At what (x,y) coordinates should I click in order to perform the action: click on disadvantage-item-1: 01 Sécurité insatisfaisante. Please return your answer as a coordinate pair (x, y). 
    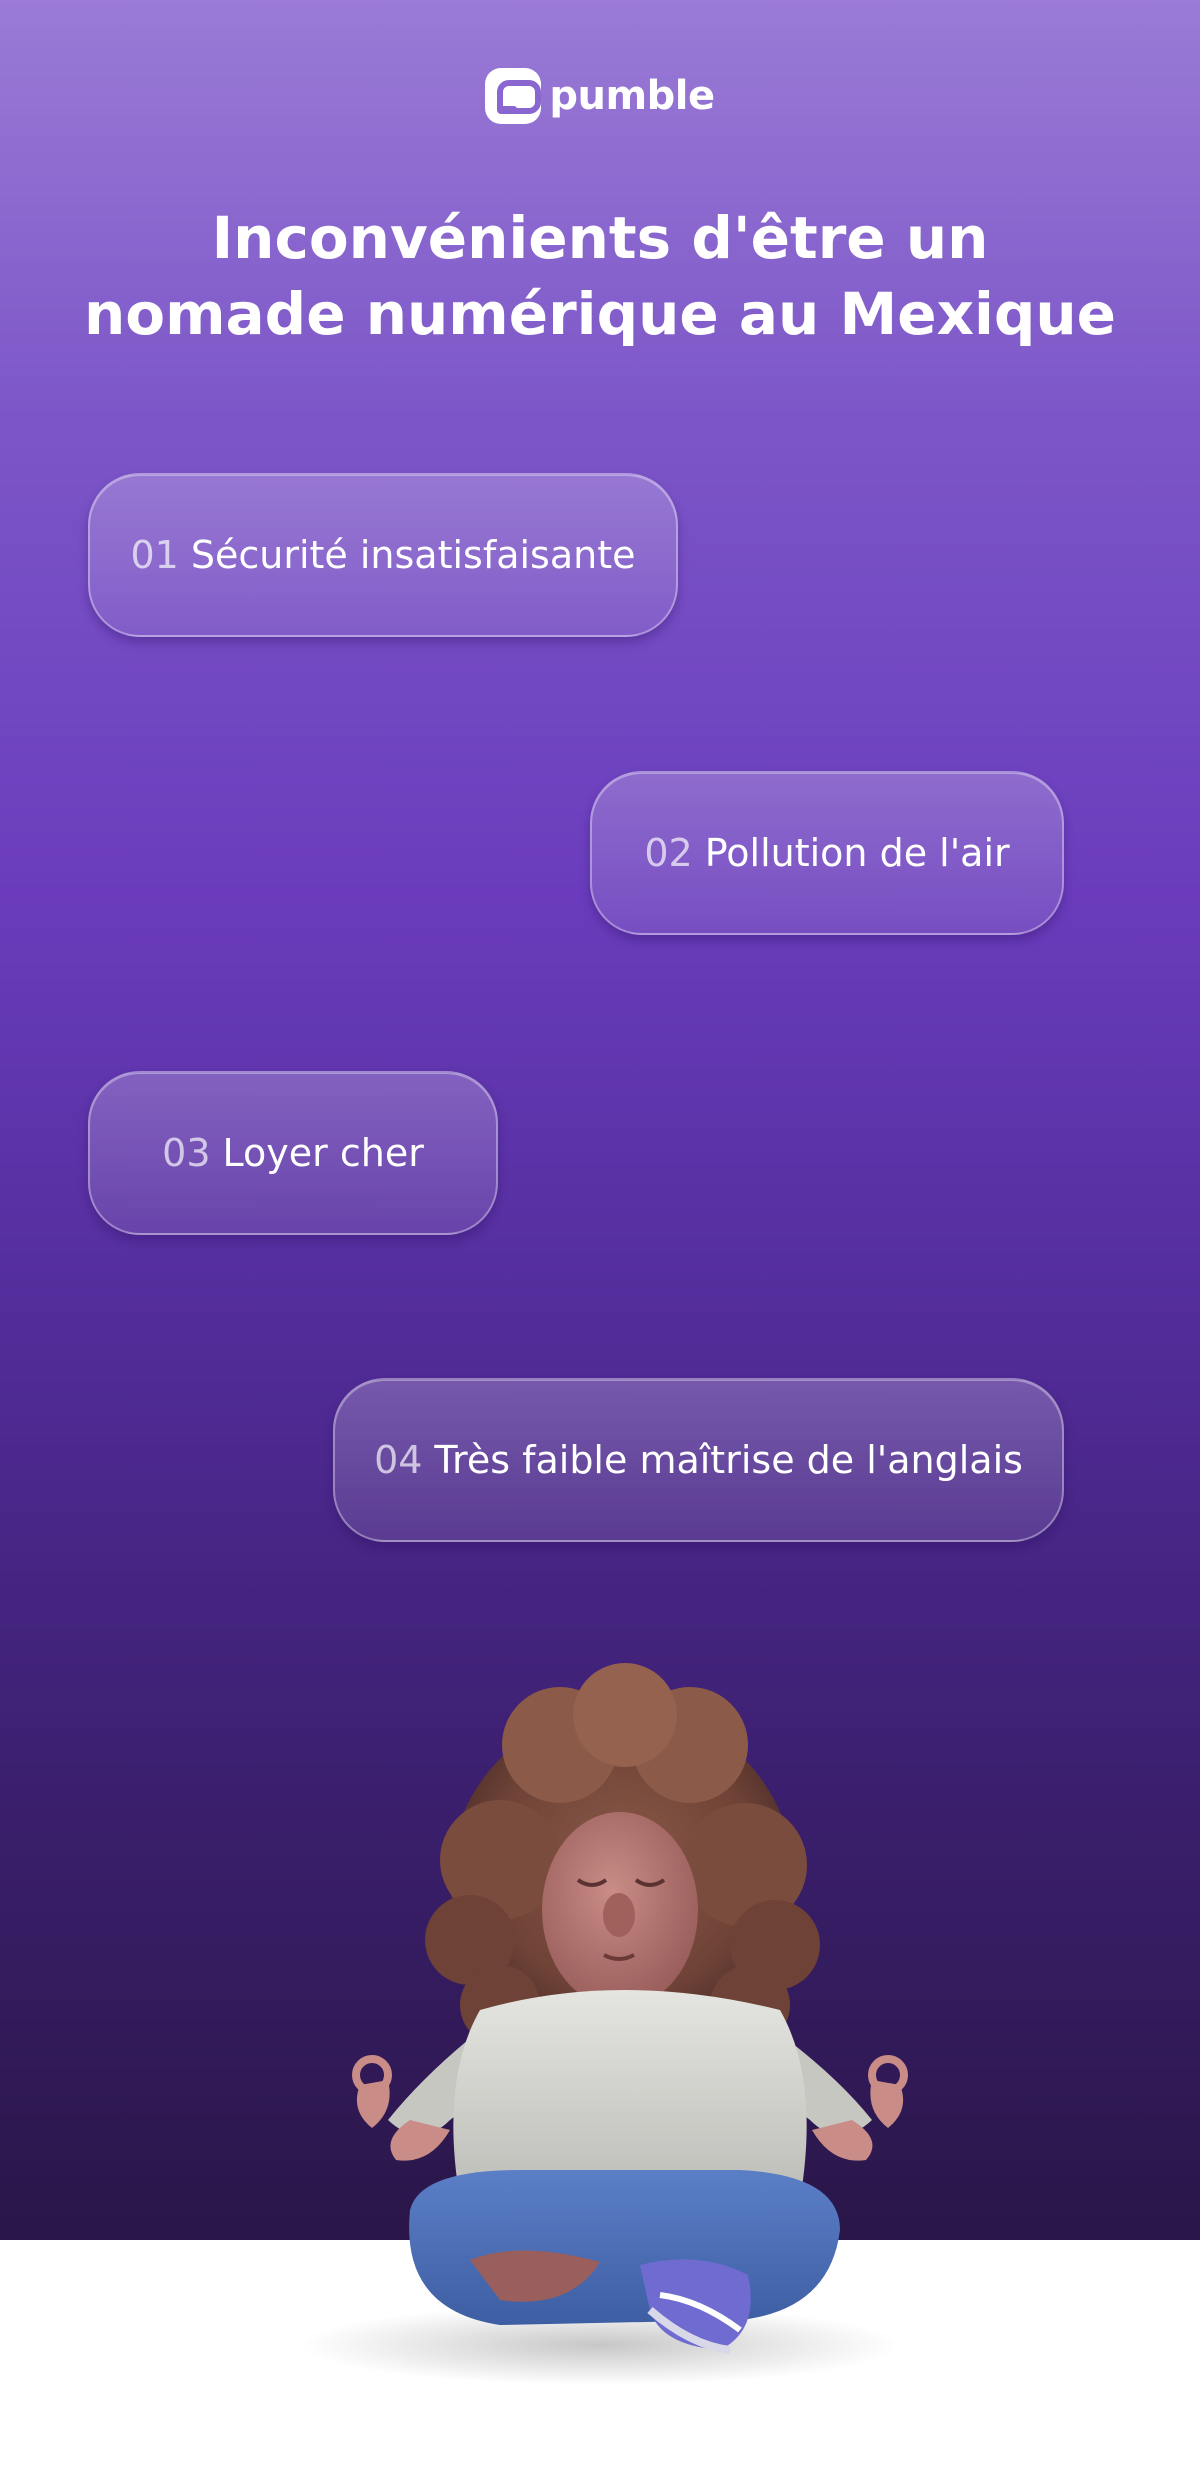
    Looking at the image, I should click on (383, 555).